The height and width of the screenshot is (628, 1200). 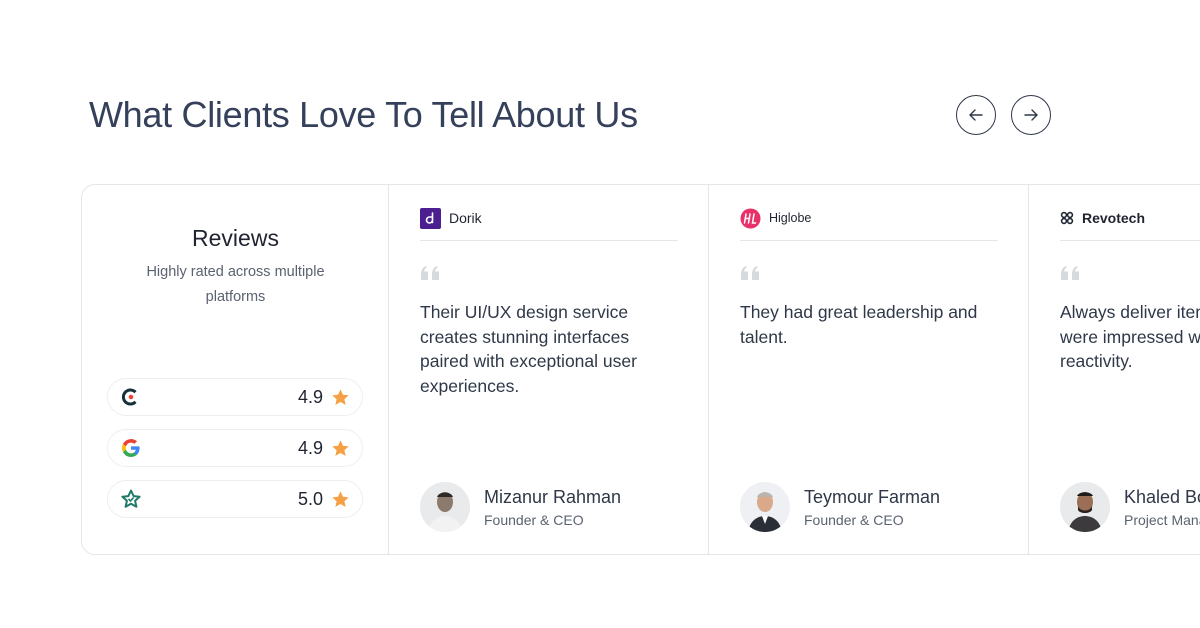 I want to click on google-logo-icon, so click(x=131, y=448).